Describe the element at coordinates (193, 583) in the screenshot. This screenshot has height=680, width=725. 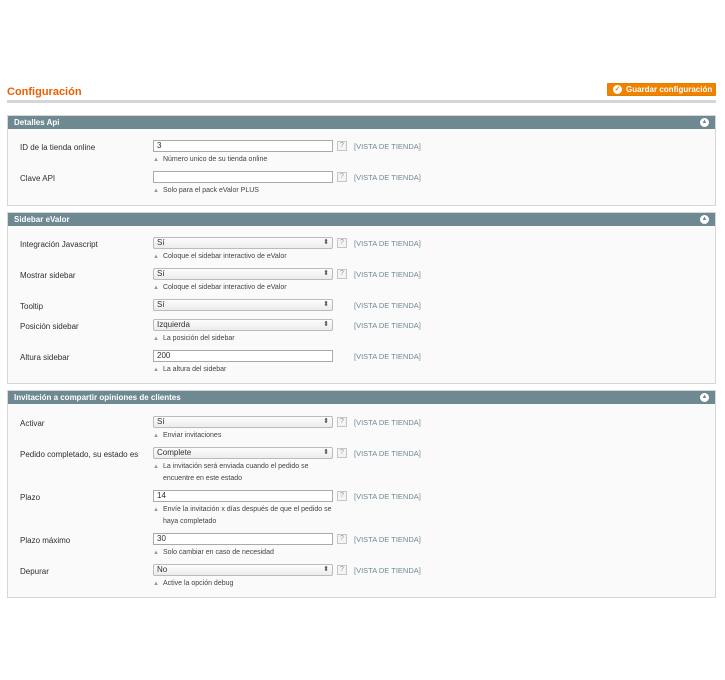
I see `field-note: ▲ Active la opción debug` at that location.